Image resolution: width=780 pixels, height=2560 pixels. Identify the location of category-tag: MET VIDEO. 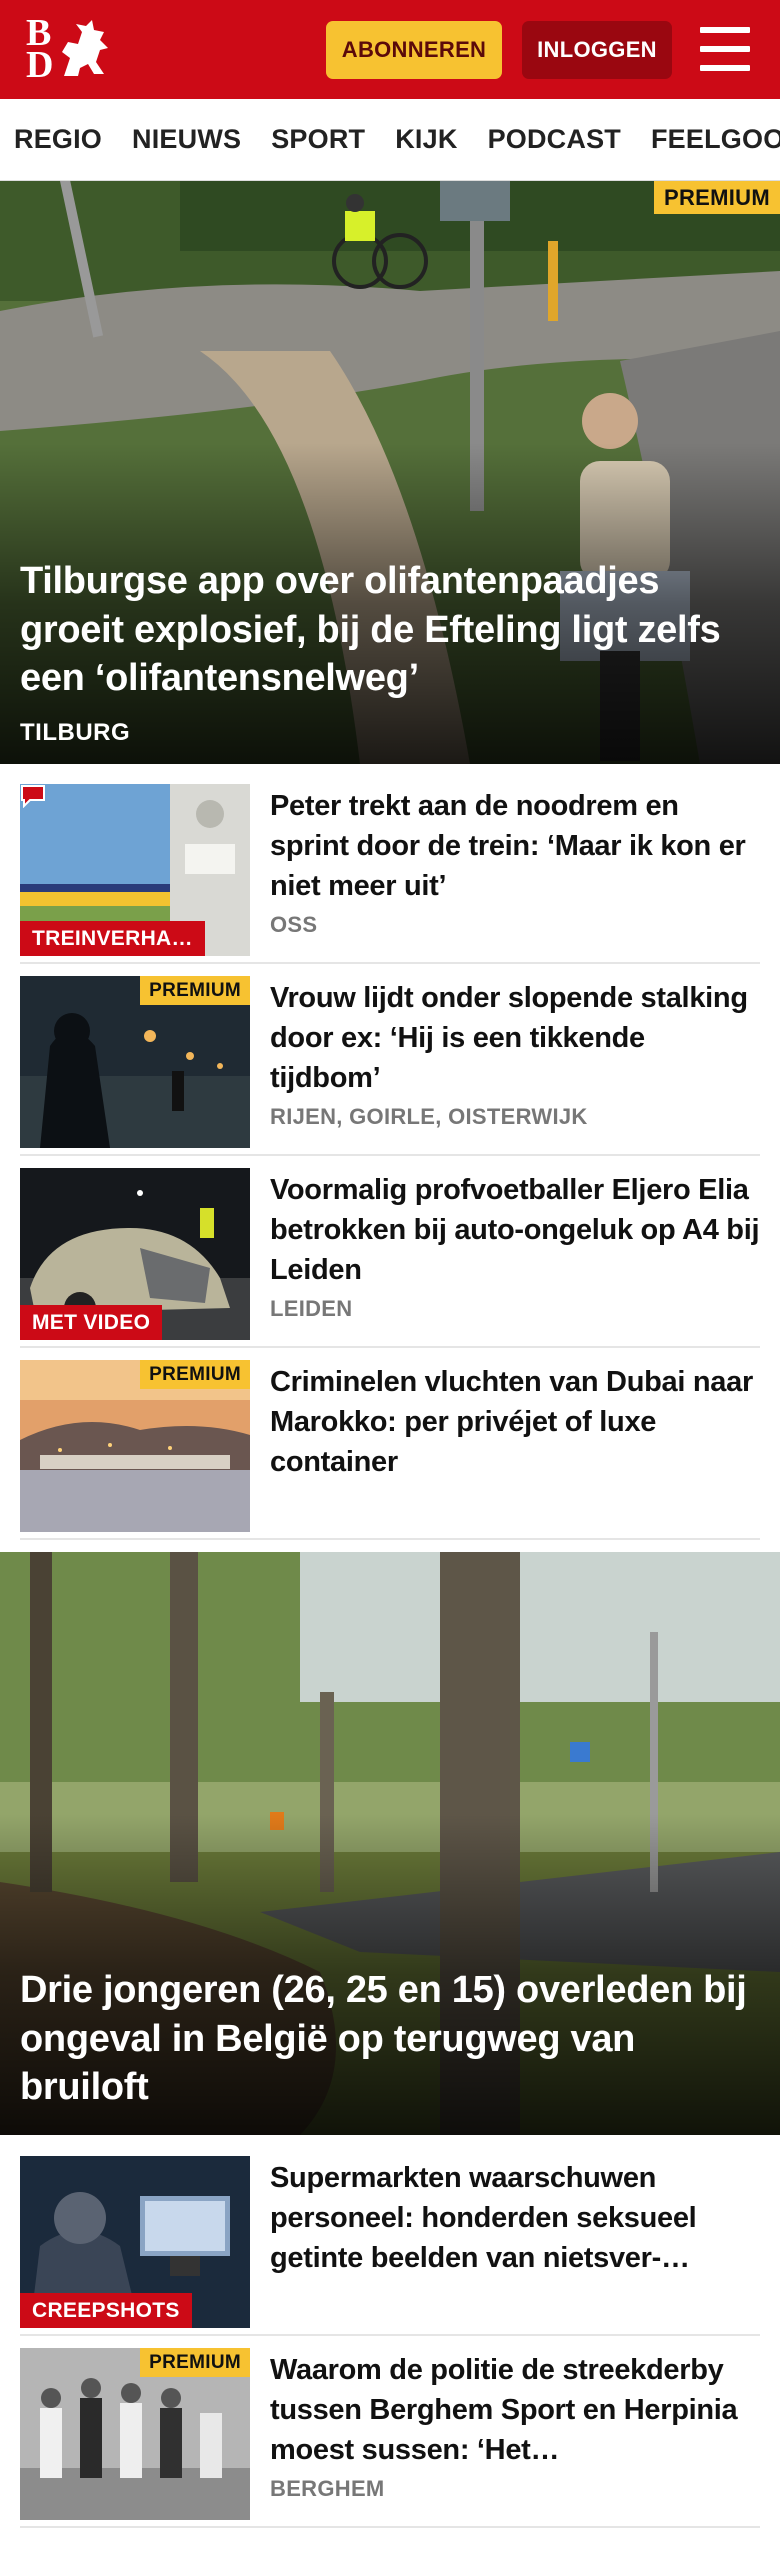
(91, 1322).